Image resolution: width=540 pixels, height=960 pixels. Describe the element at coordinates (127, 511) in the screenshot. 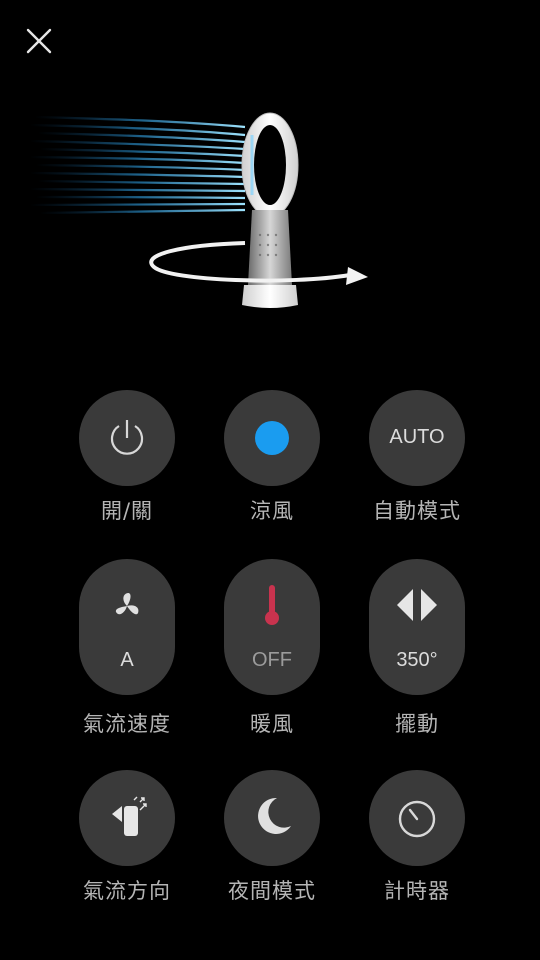

I see `power-label: 開/關` at that location.